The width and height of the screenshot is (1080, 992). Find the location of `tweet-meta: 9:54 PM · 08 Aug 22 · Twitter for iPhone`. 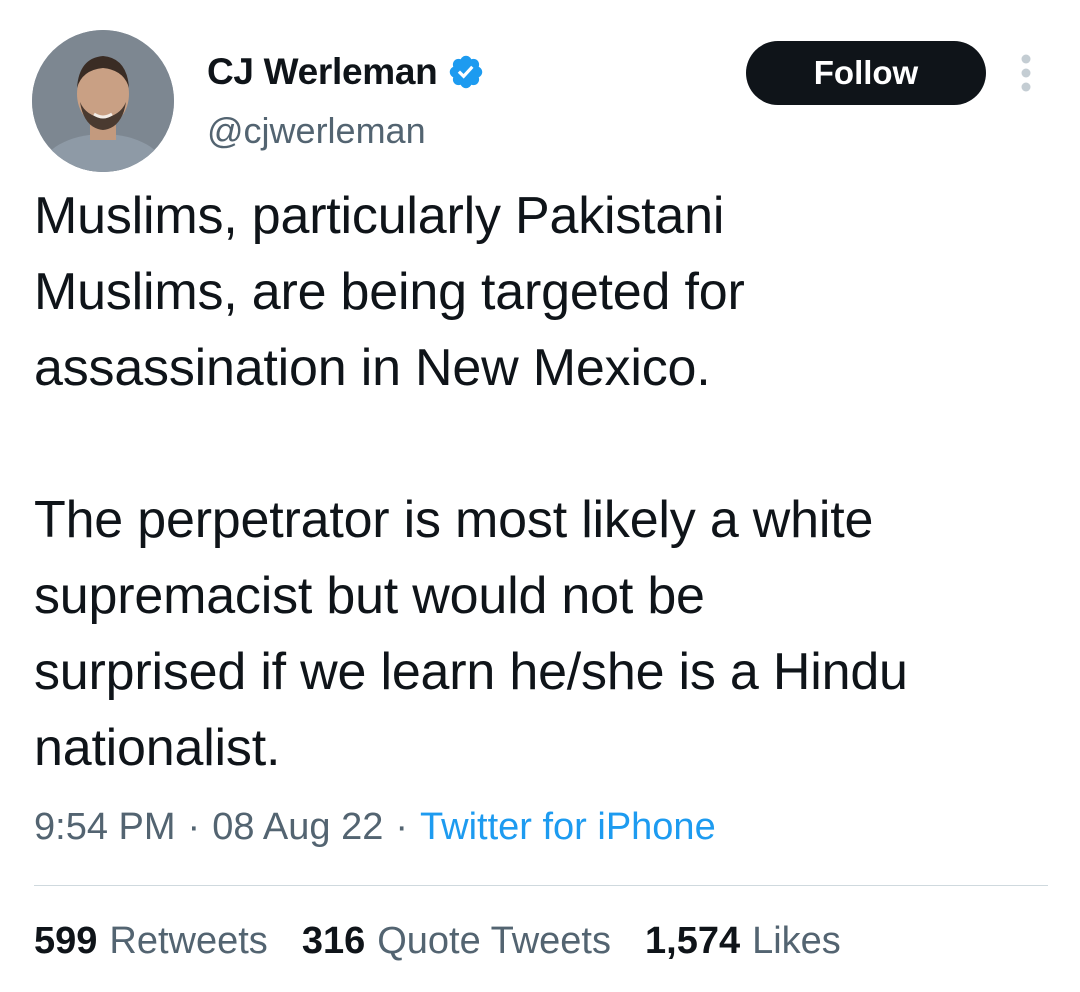

tweet-meta: 9:54 PM · 08 Aug 22 · Twitter for iPhone is located at coordinates (375, 827).